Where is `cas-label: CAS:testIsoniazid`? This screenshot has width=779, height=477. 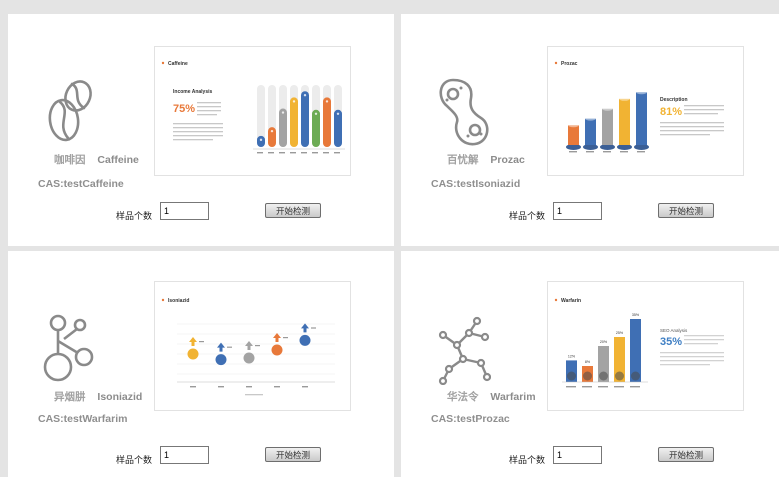
cas-label: CAS:testIsoniazid is located at coordinates (476, 184).